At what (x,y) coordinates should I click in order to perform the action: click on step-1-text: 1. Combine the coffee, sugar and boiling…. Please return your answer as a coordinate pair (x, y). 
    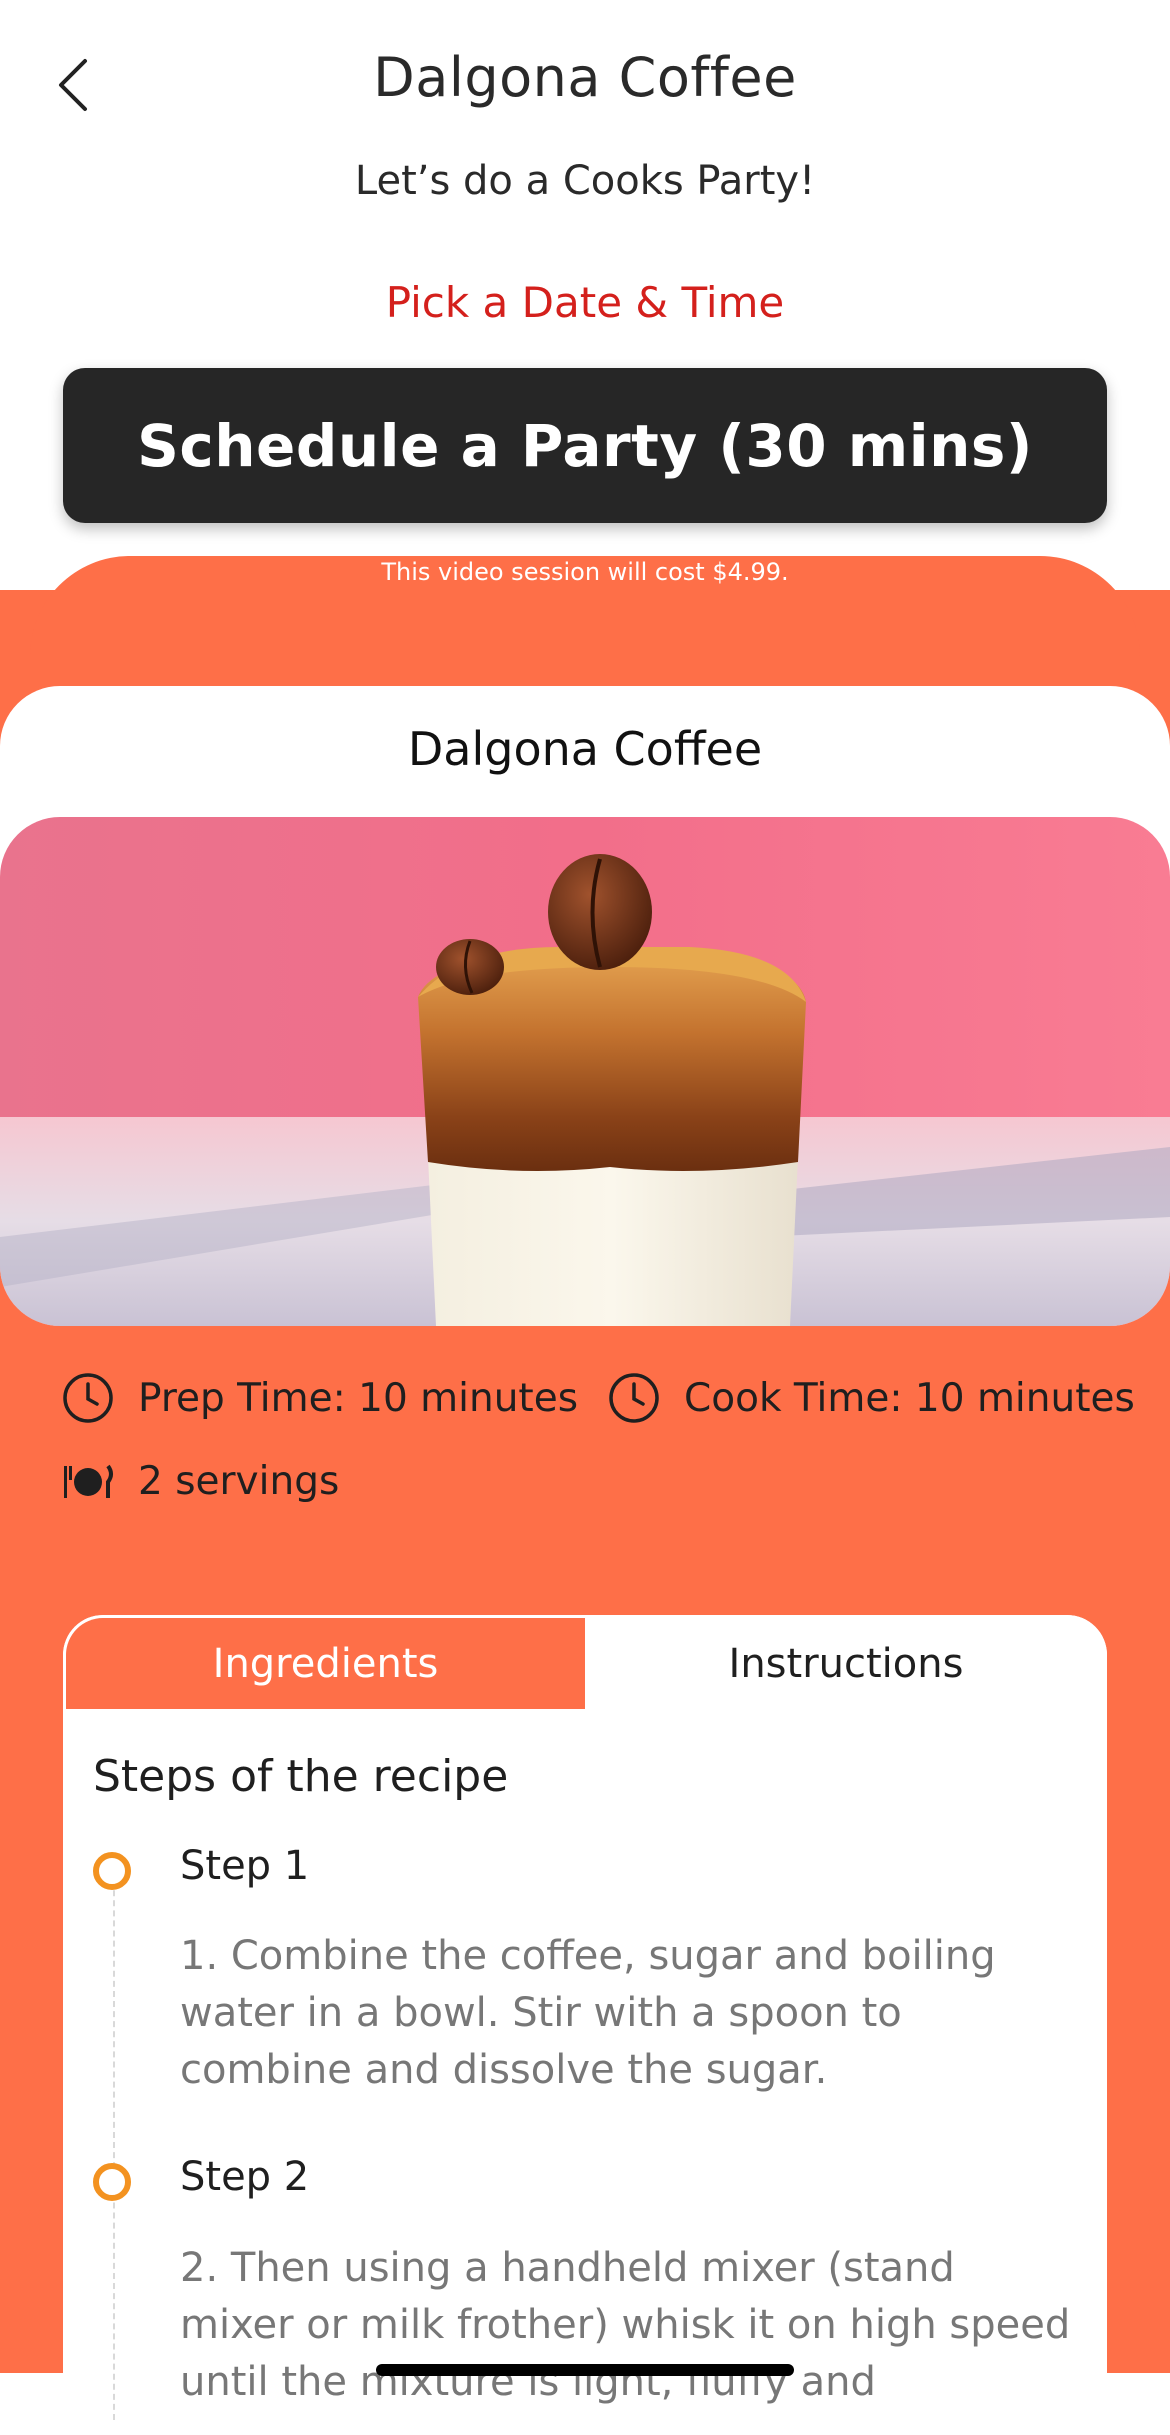
    Looking at the image, I should click on (588, 2013).